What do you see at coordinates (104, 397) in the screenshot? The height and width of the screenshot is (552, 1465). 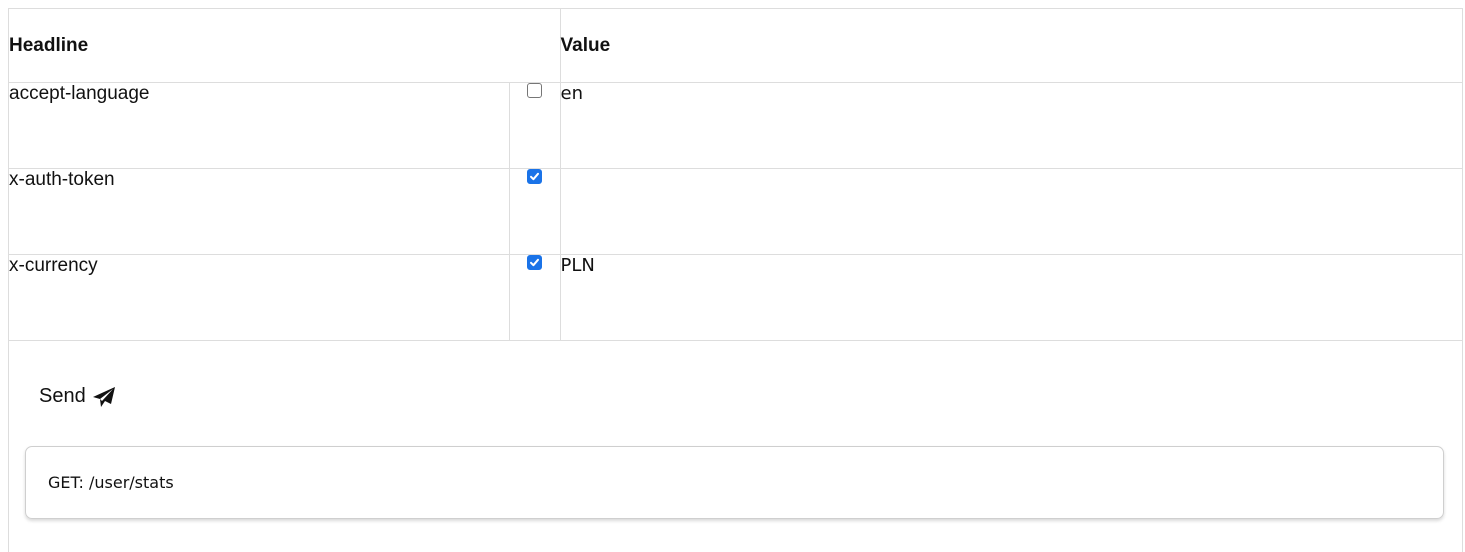 I see `paper-plane-icon` at bounding box center [104, 397].